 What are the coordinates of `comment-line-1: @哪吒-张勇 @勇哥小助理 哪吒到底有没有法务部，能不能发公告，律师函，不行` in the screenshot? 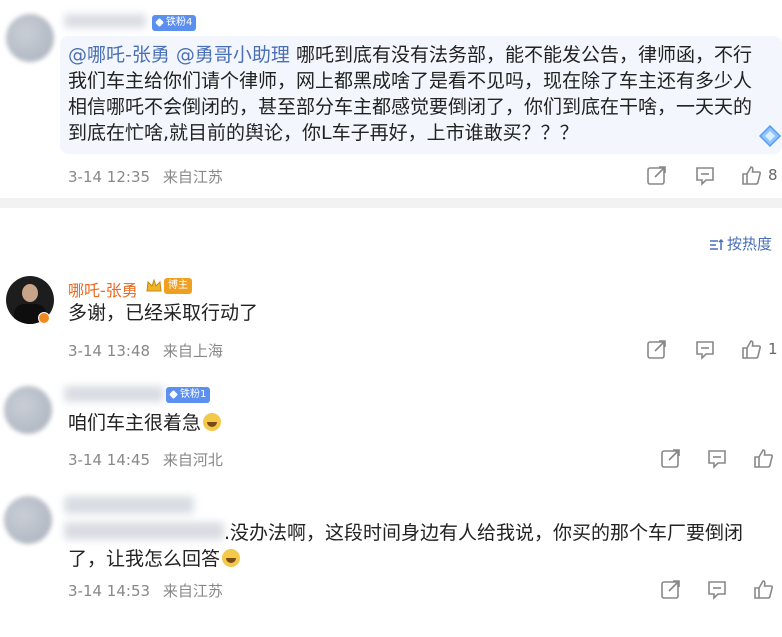 It's located at (418, 55).